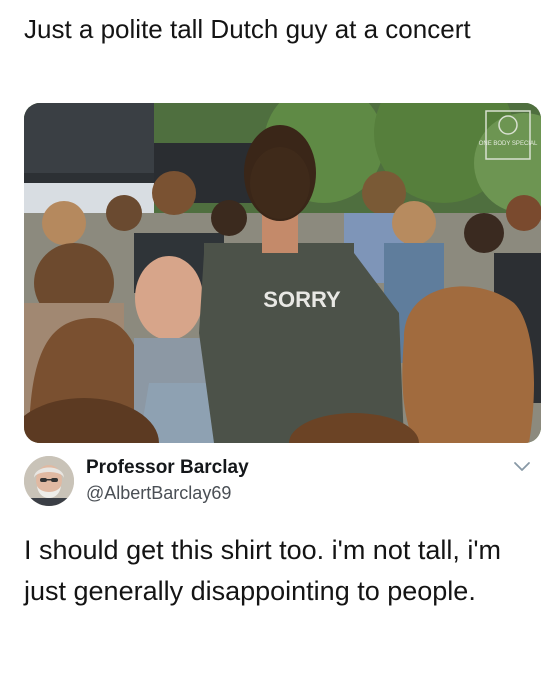  What do you see at coordinates (522, 466) in the screenshot?
I see `chevron-down-icon` at bounding box center [522, 466].